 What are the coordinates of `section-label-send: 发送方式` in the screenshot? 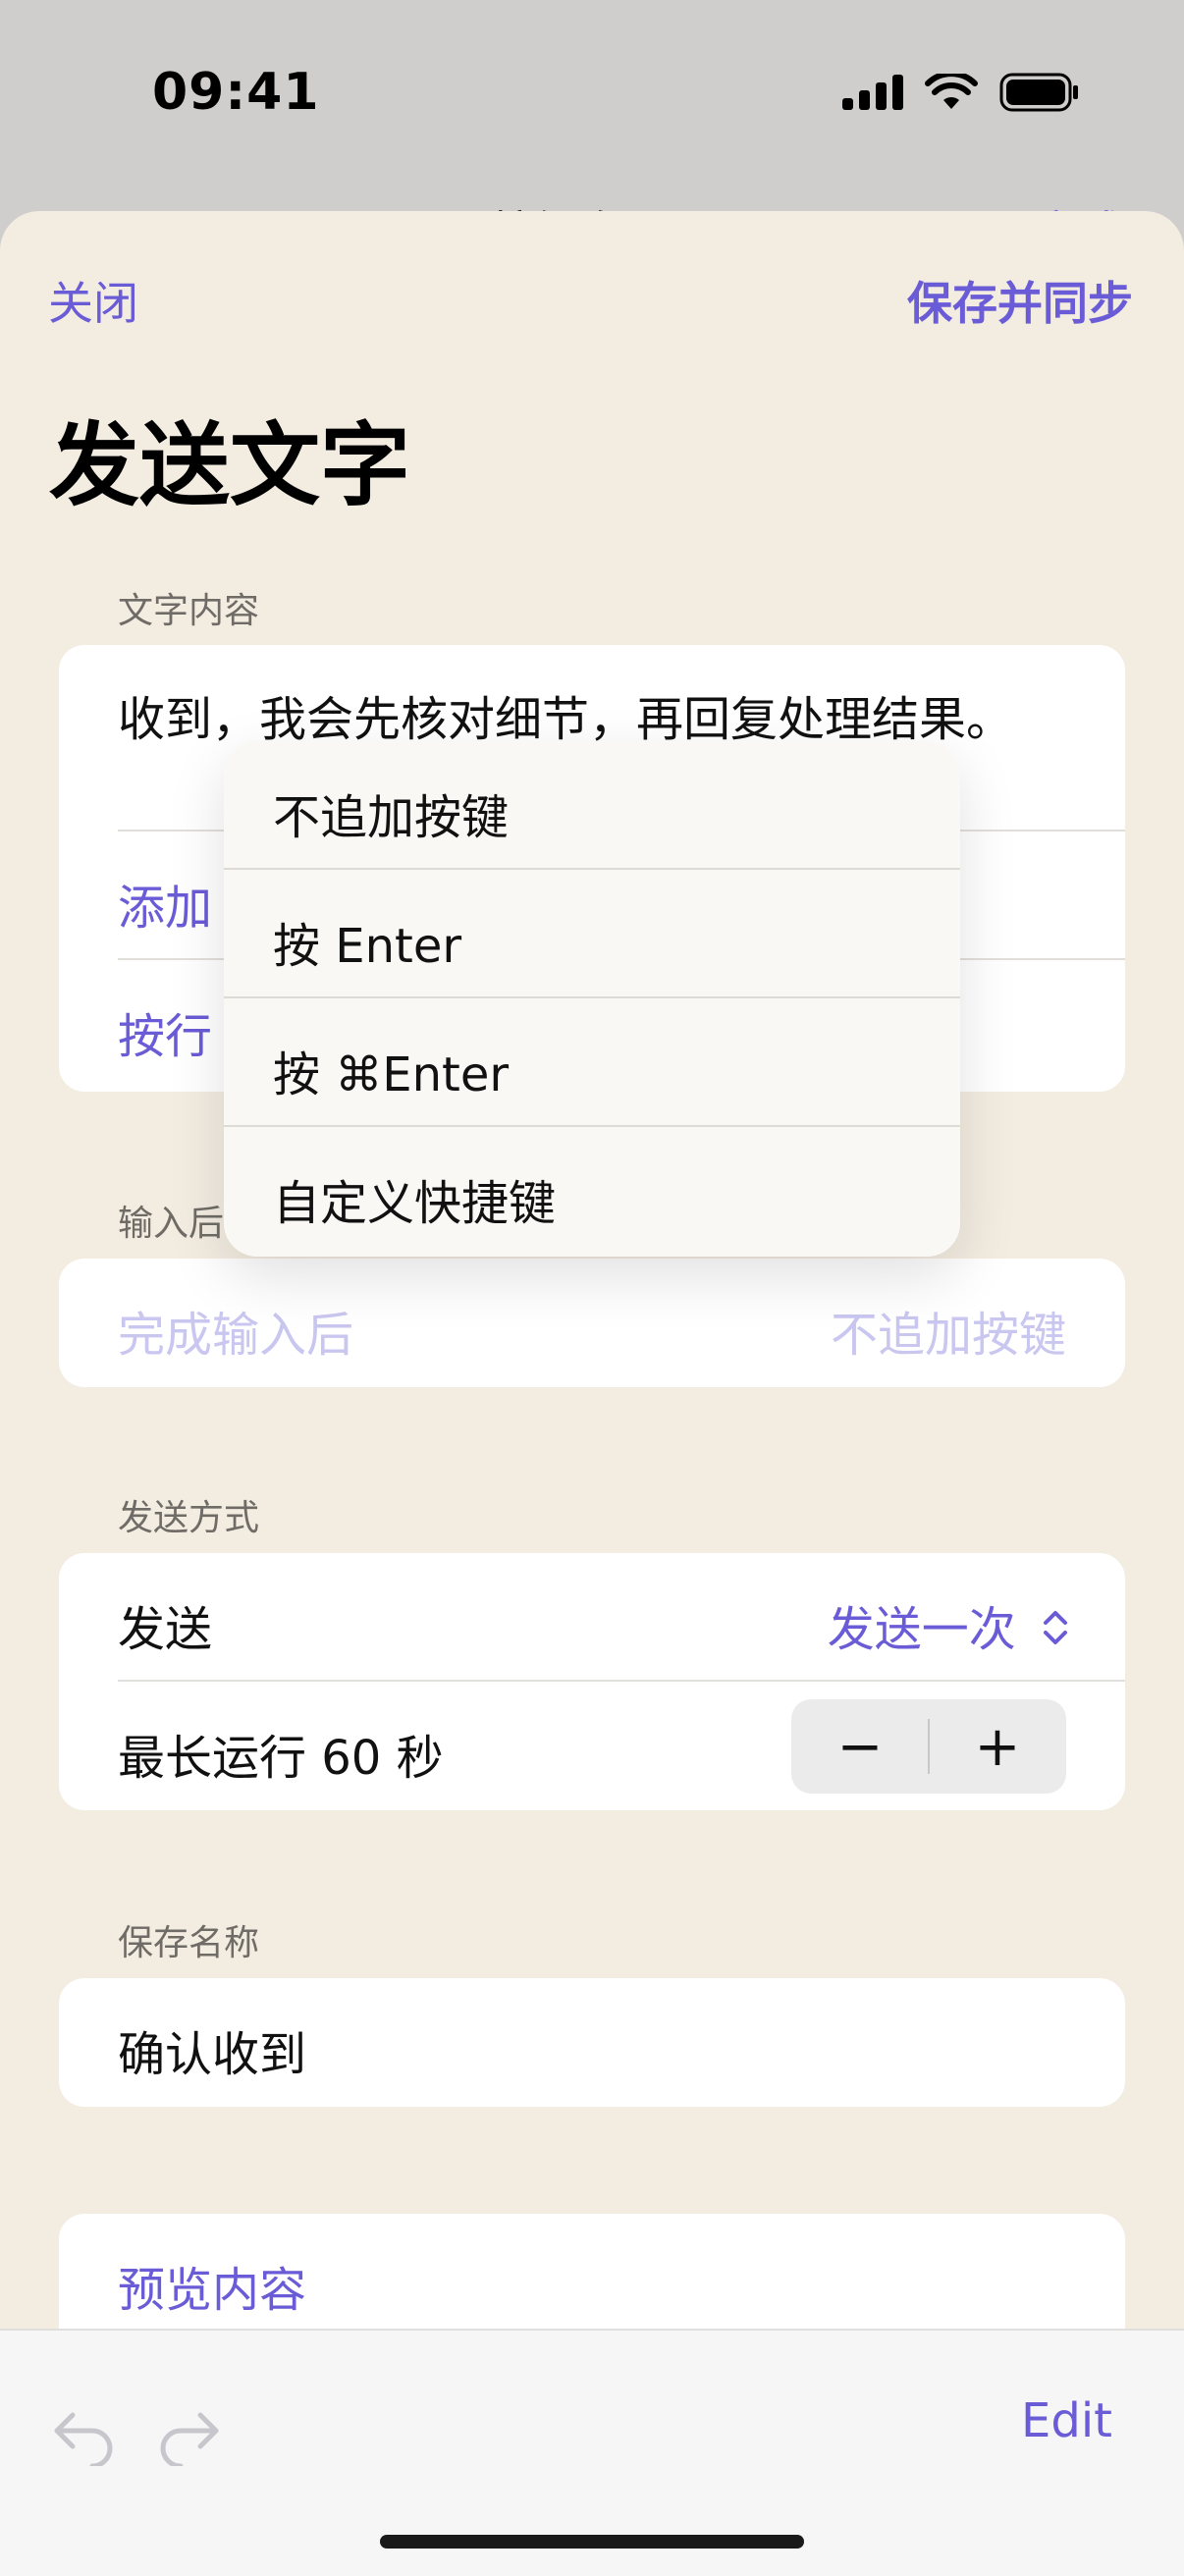 It's located at (189, 1518).